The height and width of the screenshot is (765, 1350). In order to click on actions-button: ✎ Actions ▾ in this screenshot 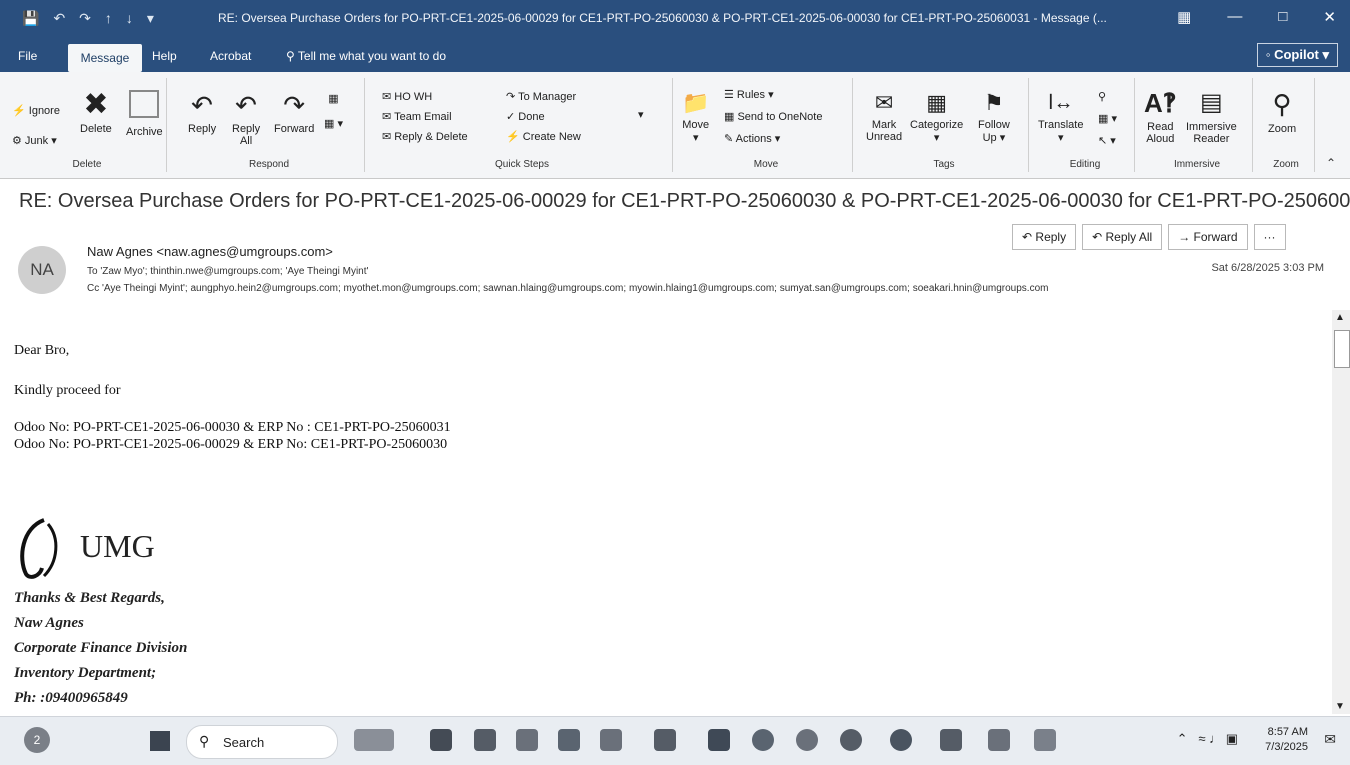, I will do `click(752, 138)`.